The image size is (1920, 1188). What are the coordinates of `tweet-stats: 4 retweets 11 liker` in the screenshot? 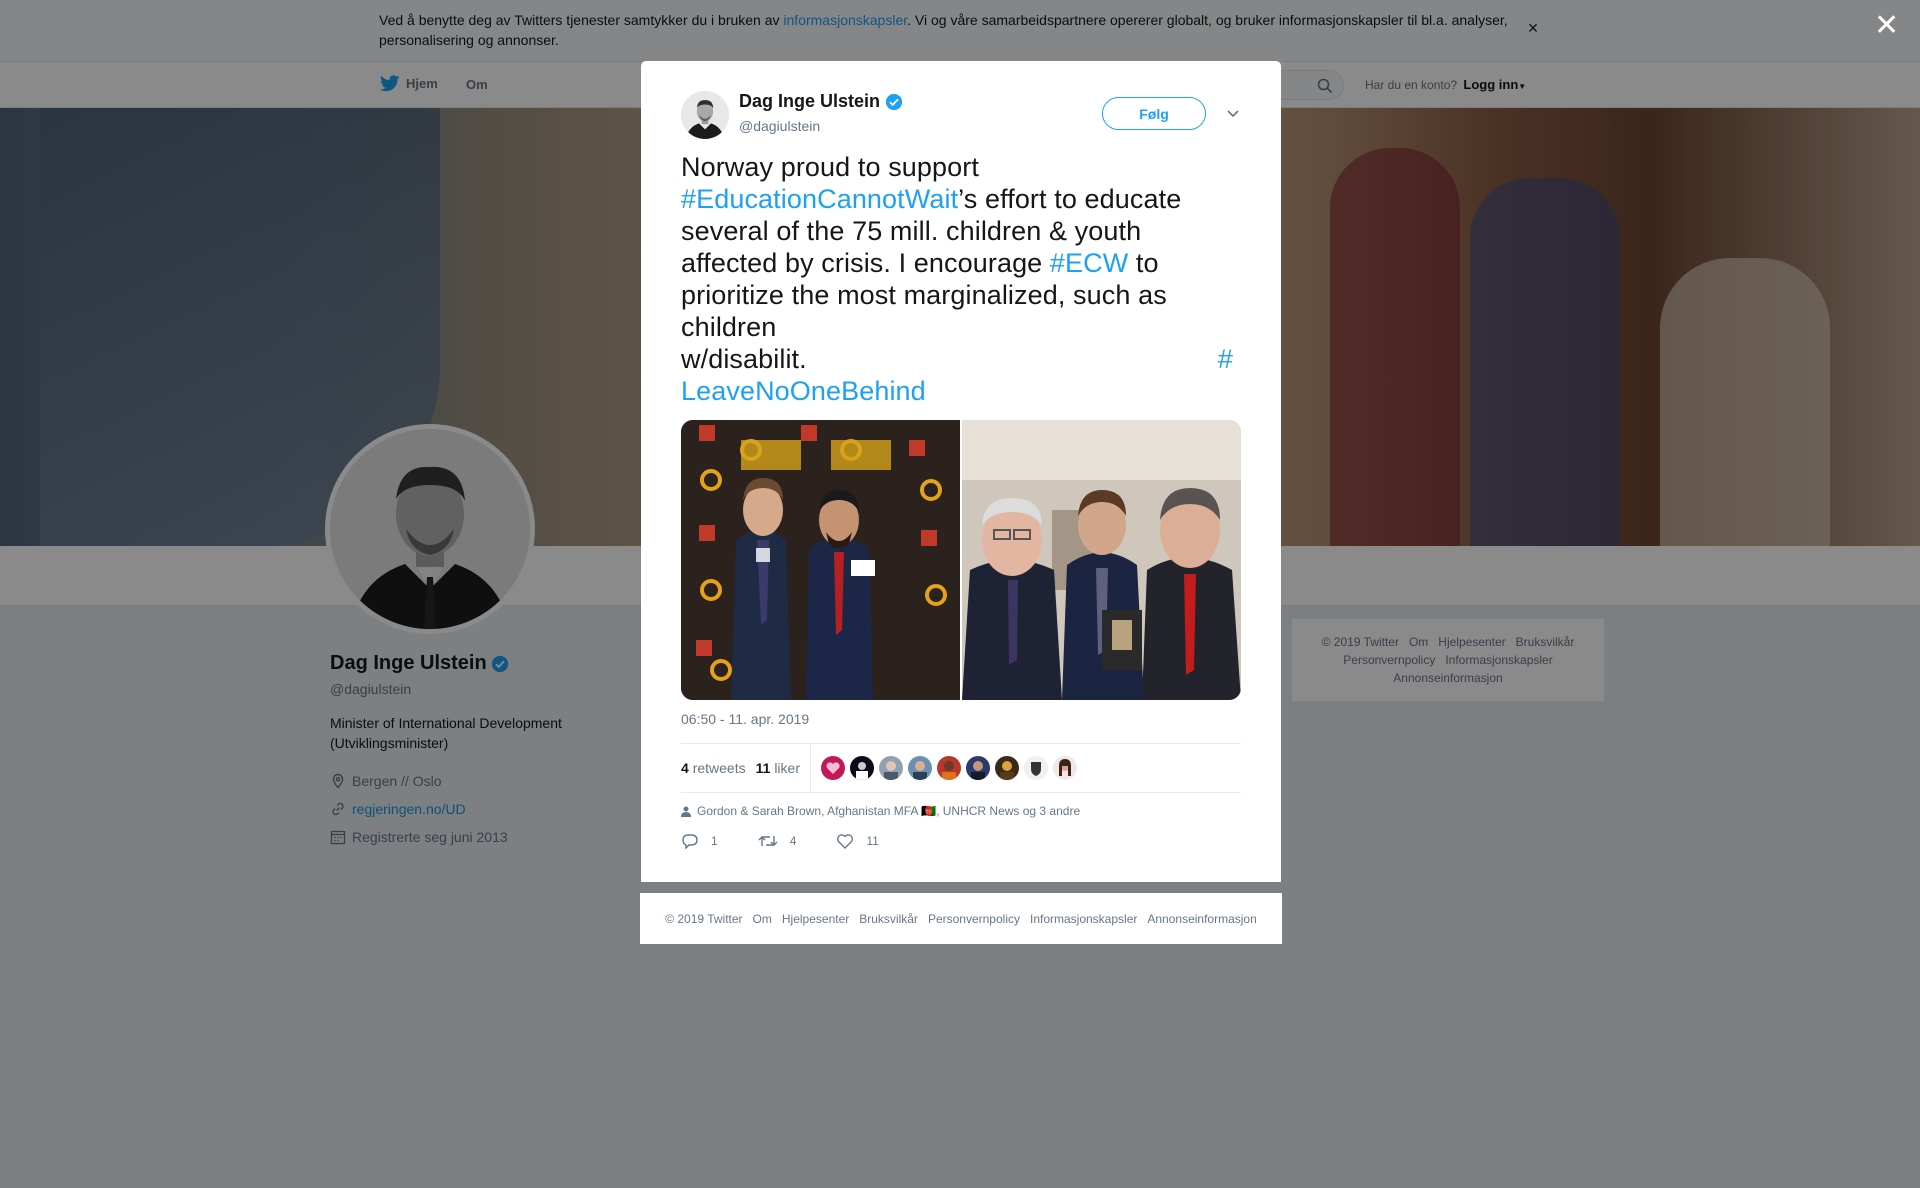 It's located at (961, 768).